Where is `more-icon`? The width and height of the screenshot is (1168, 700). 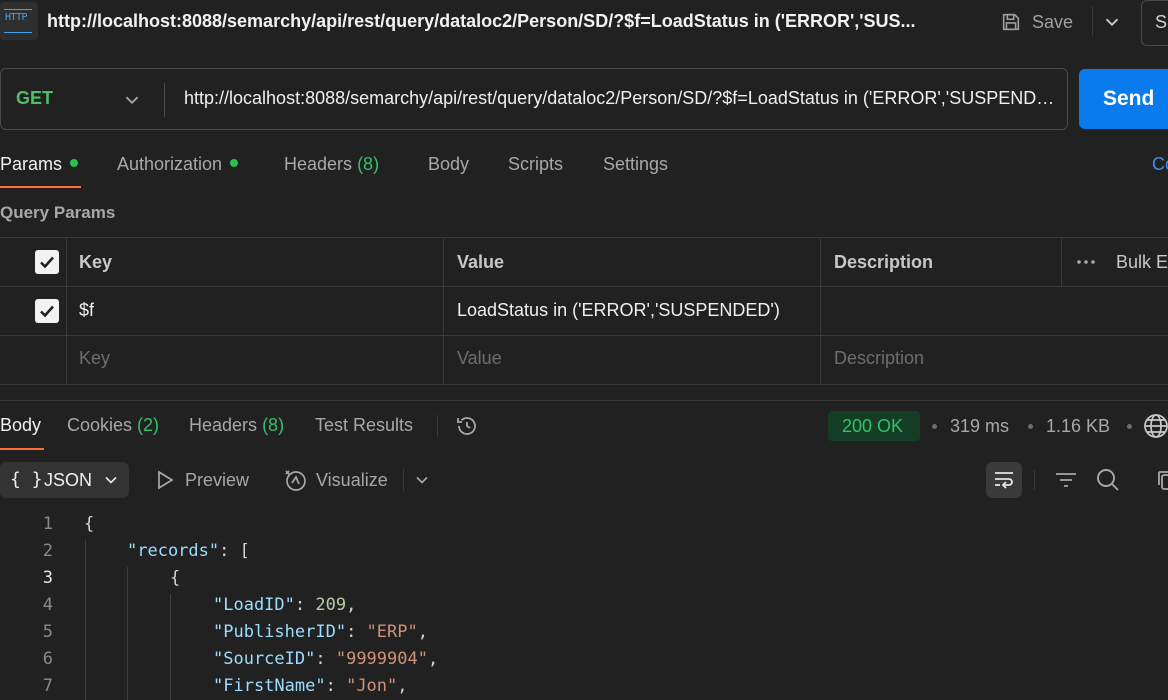
more-icon is located at coordinates (1086, 262).